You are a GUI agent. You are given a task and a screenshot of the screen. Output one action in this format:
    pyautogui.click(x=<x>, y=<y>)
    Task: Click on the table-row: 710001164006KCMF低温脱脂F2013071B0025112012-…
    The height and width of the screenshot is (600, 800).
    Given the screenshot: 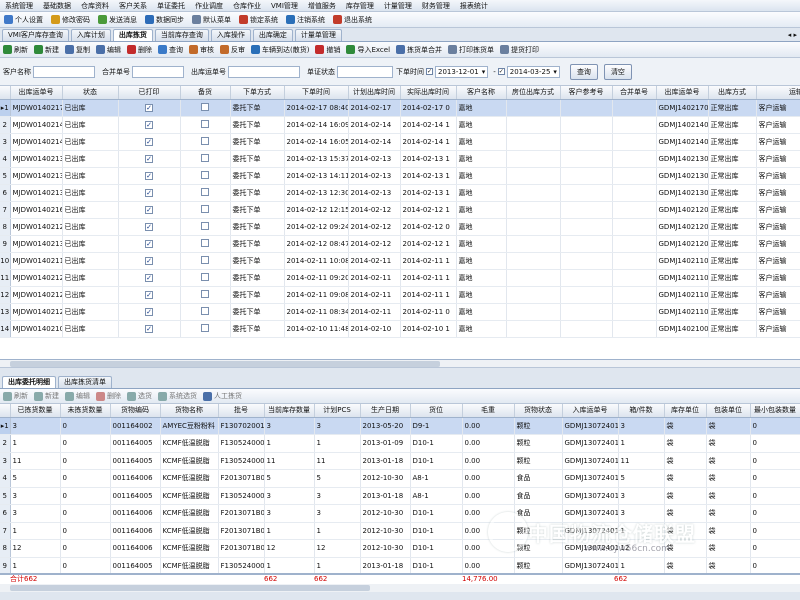 What is the action you would take?
    pyautogui.click(x=400, y=531)
    